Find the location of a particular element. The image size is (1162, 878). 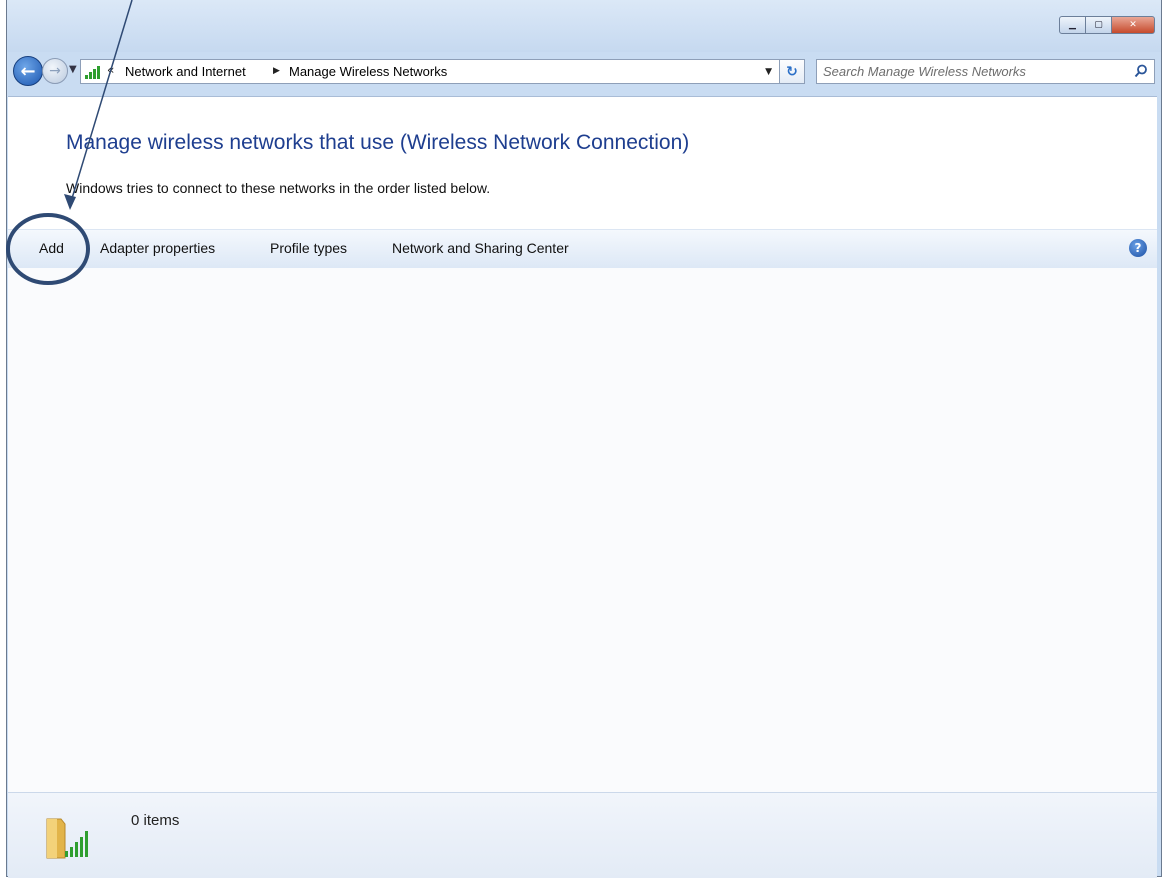

address-dropdown-icon: ▼ is located at coordinates (768, 72).